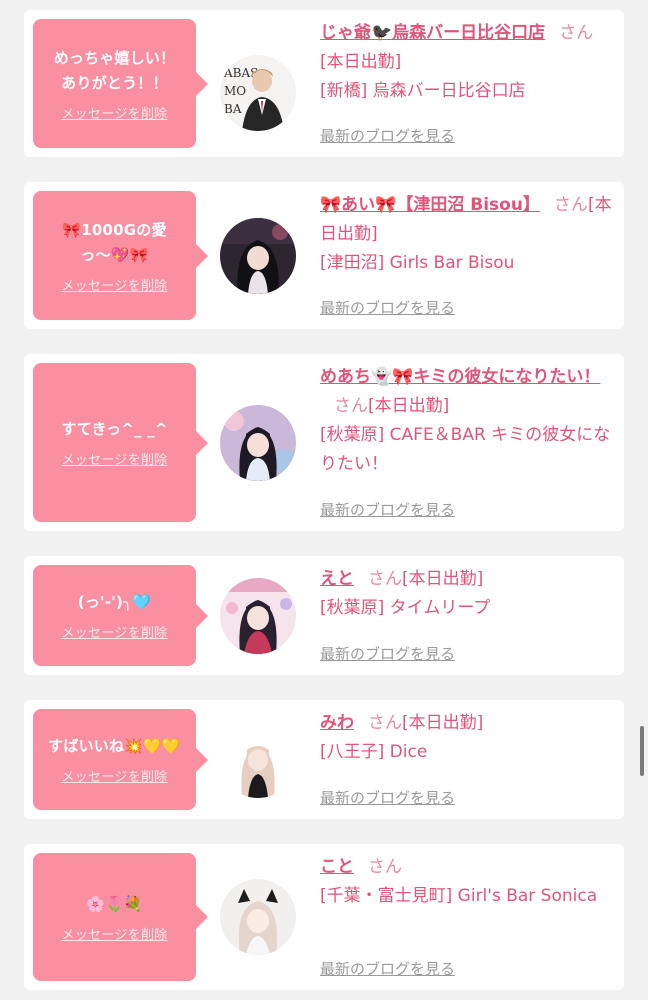 The height and width of the screenshot is (1000, 648). I want to click on cast-info: じゃ爺🐦‍⬛烏森バー日比谷口店 さん [本日出勤] [新橋] 烏森バー日比谷口店, so click(467, 62).